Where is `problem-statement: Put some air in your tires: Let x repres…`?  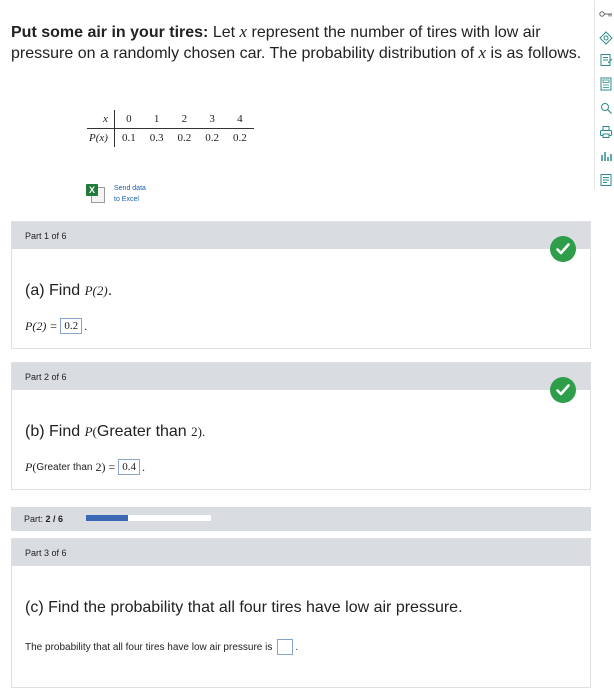 problem-statement: Put some air in your tires: Let x repres… is located at coordinates (301, 43).